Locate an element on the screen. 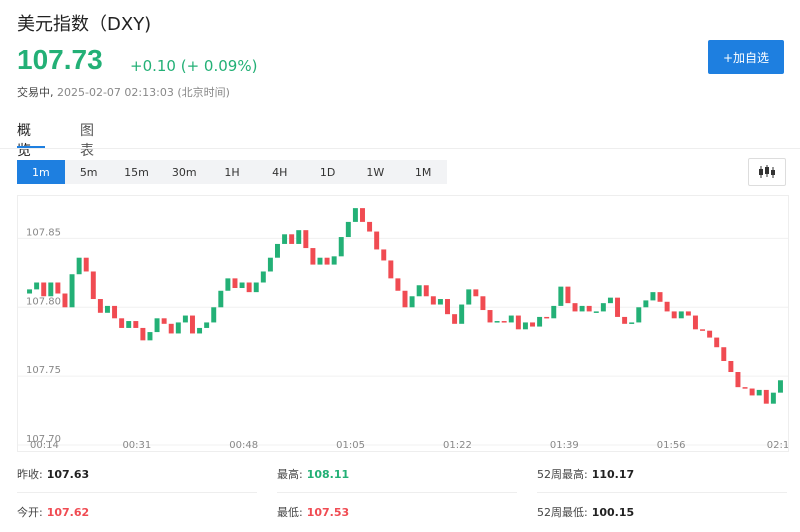 The image size is (800, 532). stat-low: 最低: 107.53 is located at coordinates (313, 512).